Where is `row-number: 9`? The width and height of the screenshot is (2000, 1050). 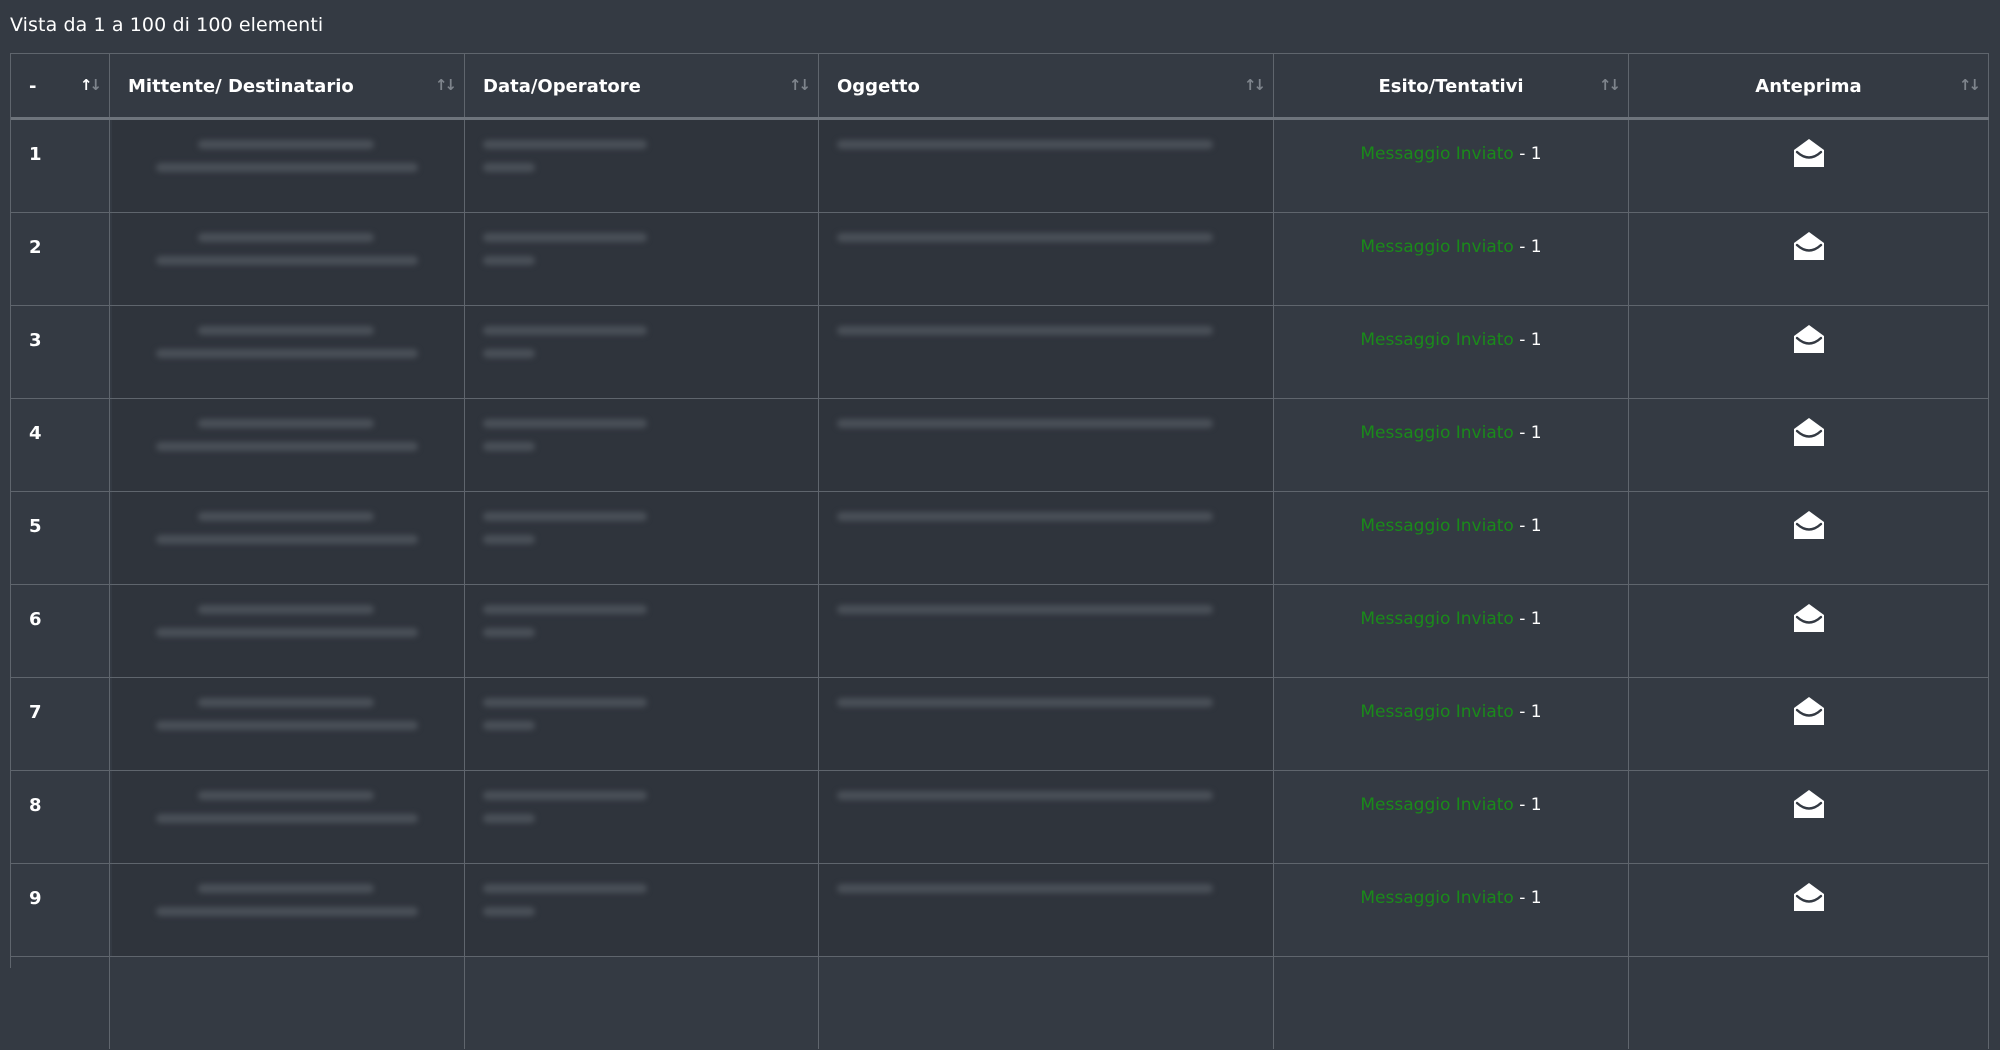
row-number: 9 is located at coordinates (35, 898).